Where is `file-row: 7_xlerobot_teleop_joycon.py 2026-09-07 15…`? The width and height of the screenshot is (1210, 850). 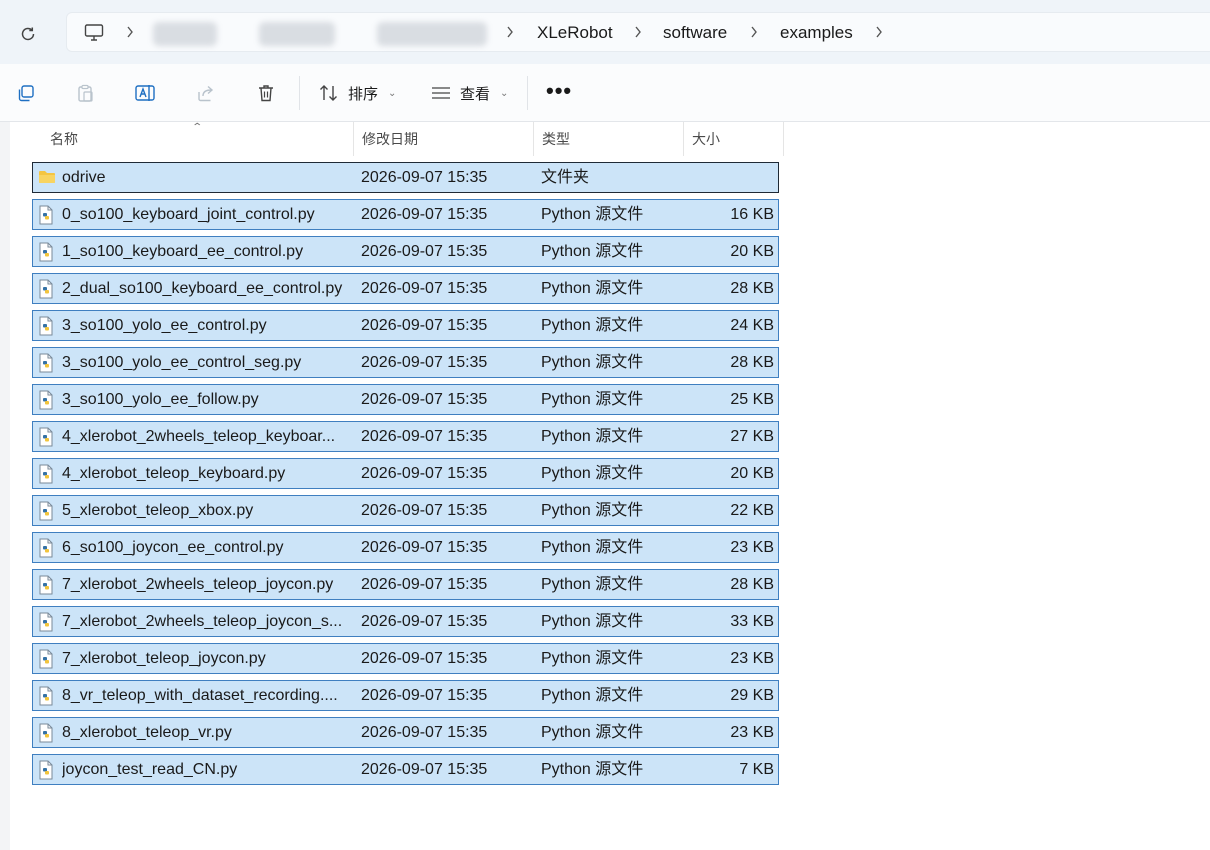 file-row: 7_xlerobot_teleop_joycon.py 2026-09-07 15… is located at coordinates (405, 658).